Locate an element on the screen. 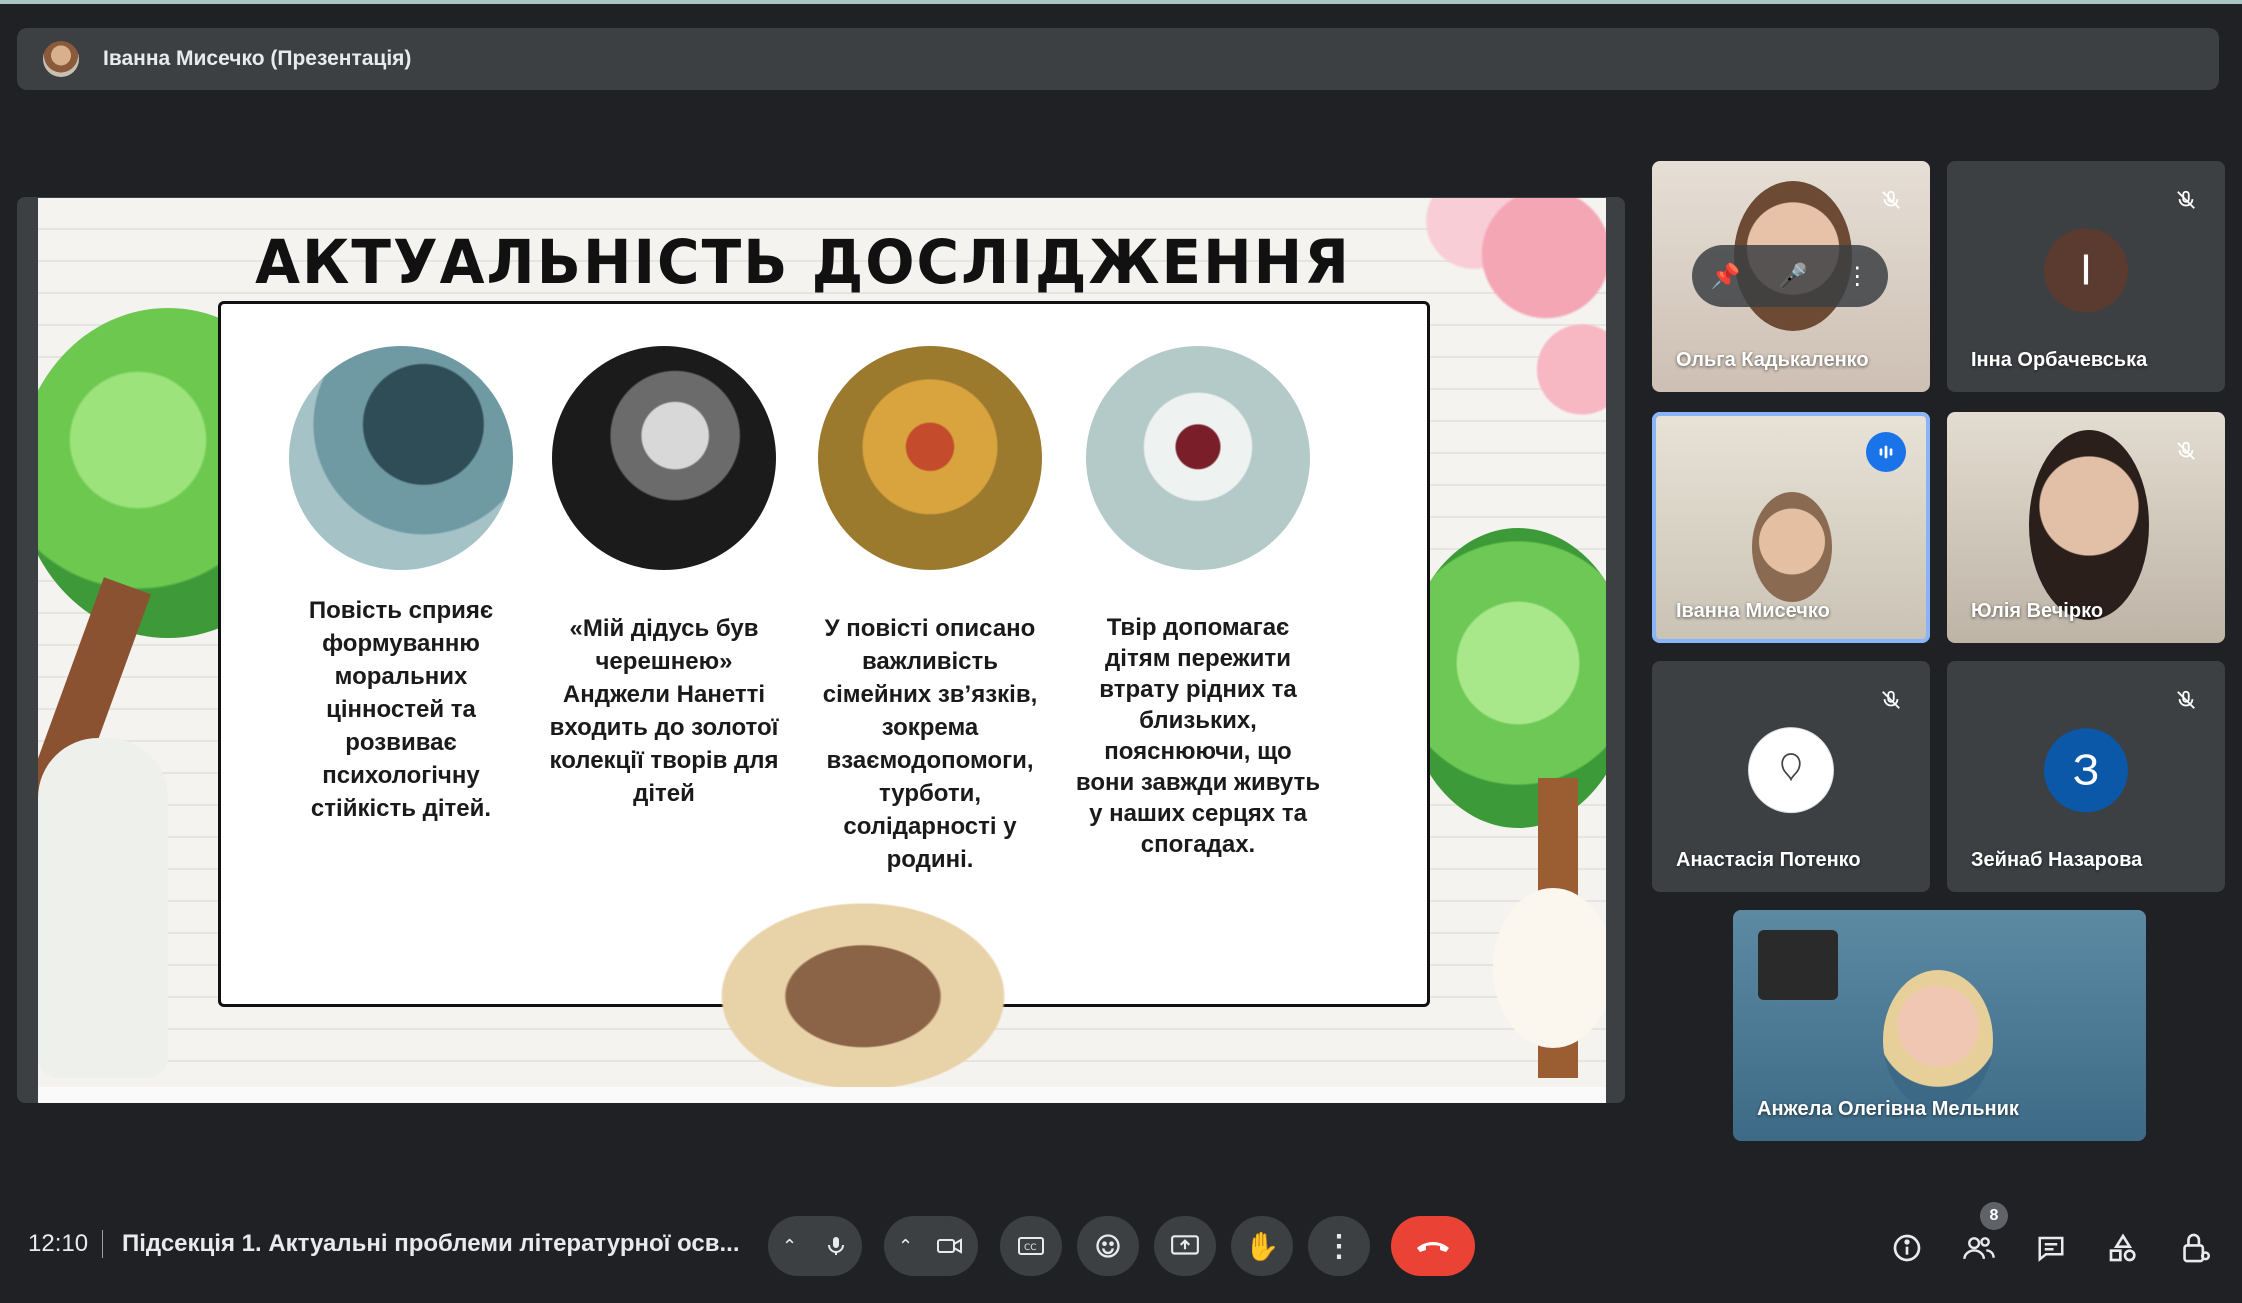 This screenshot has width=2242, height=1303. speaking-indicator-icon is located at coordinates (1886, 452).